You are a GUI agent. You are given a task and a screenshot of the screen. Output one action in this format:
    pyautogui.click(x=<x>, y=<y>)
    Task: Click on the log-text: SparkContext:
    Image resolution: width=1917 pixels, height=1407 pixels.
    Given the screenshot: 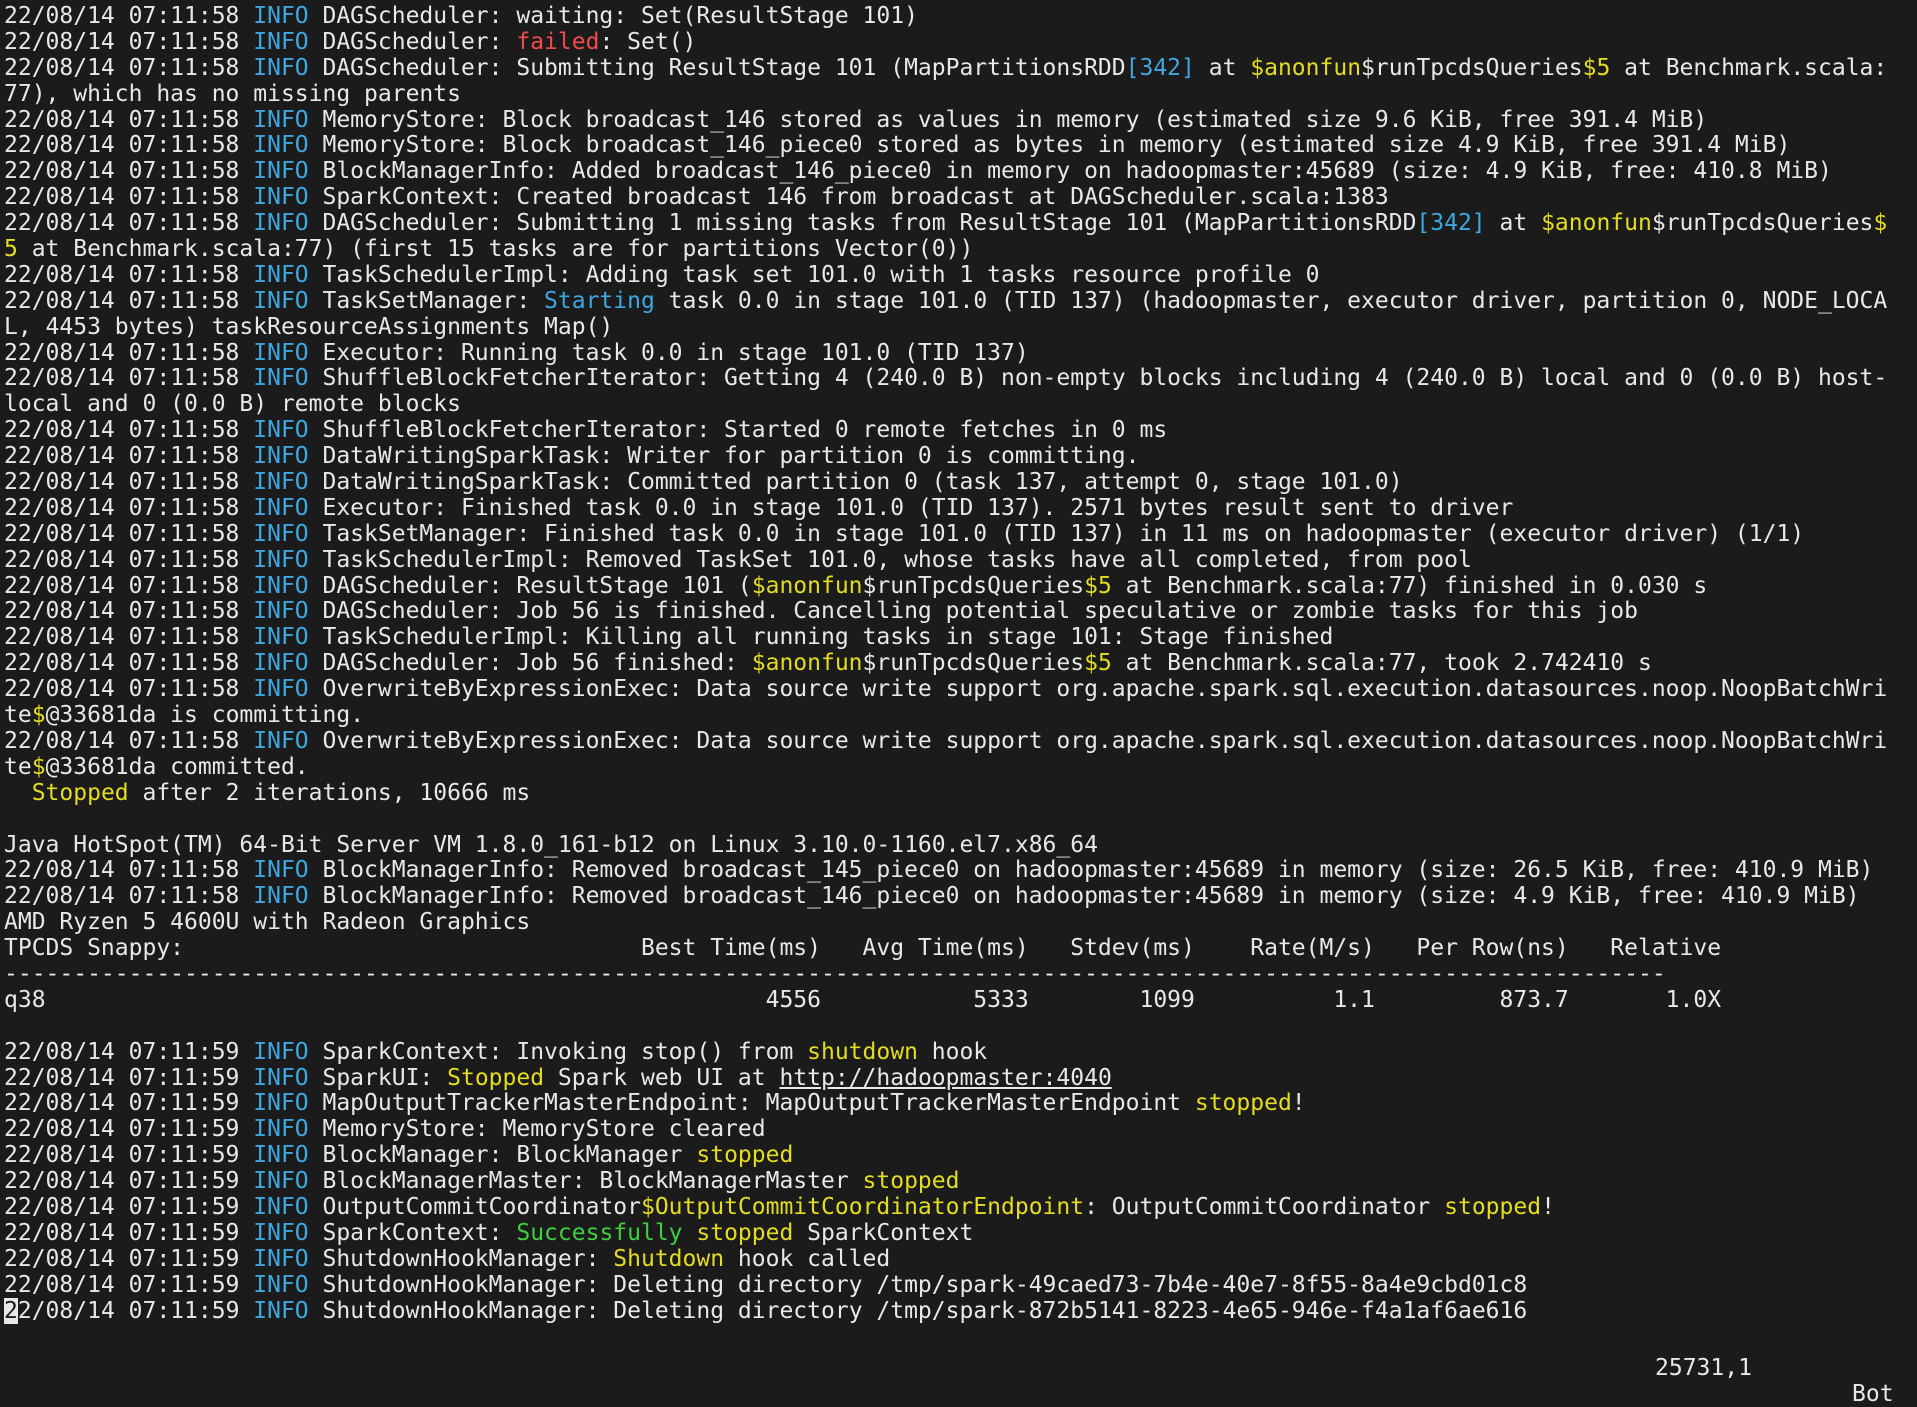 What is the action you would take?
    pyautogui.click(x=412, y=1232)
    